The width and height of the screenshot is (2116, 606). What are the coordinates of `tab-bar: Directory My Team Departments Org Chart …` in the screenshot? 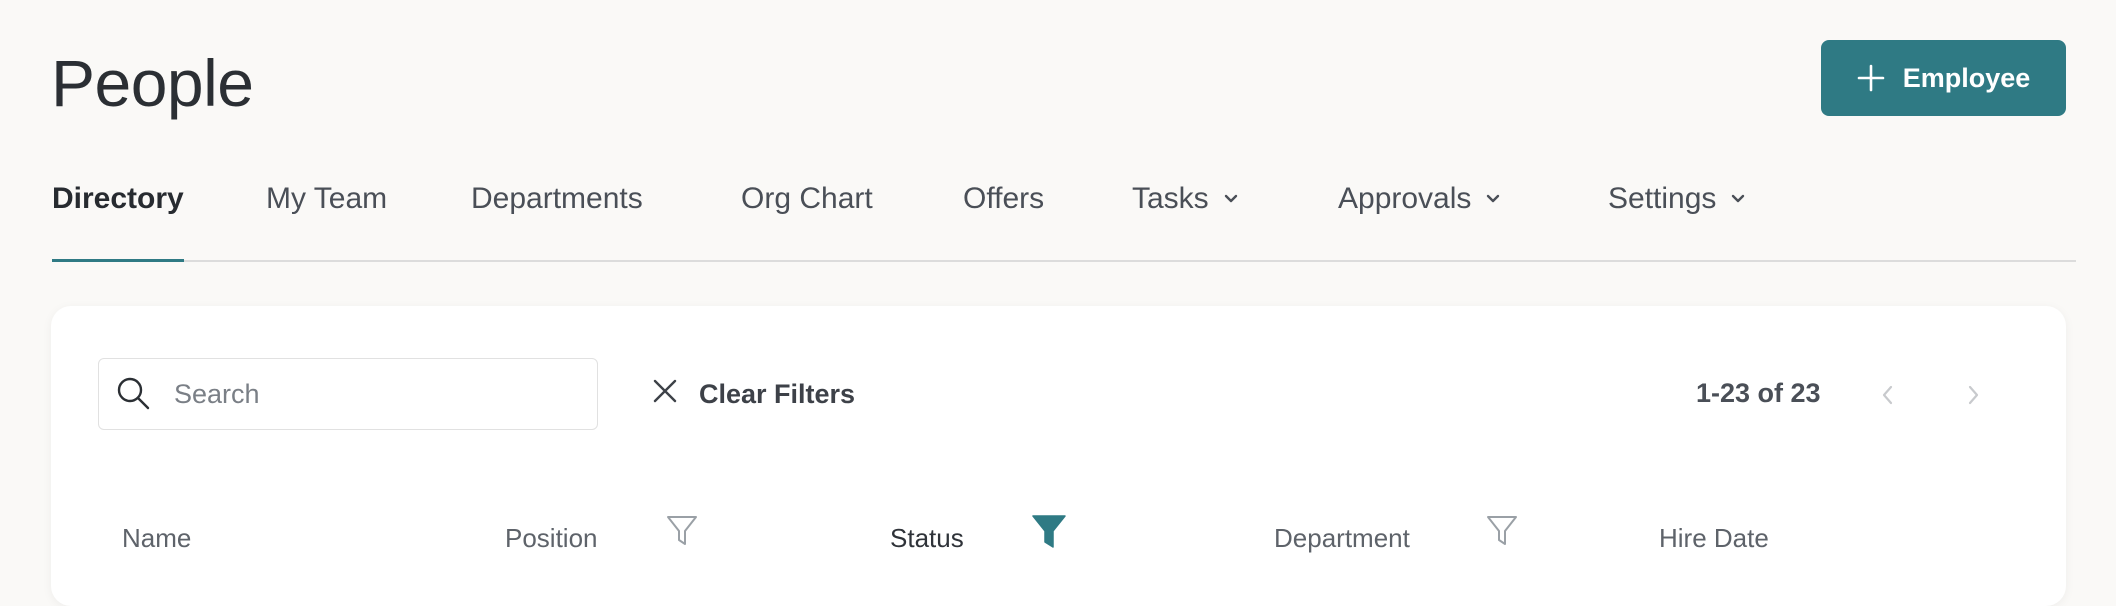 It's located at (1064, 215).